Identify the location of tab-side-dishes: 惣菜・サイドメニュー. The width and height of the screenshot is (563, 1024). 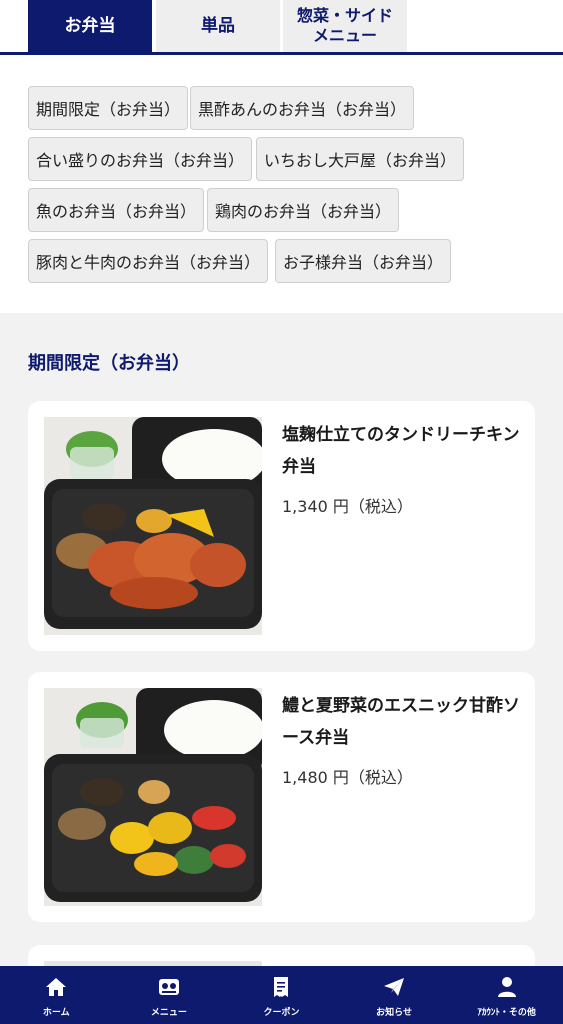
(345, 26).